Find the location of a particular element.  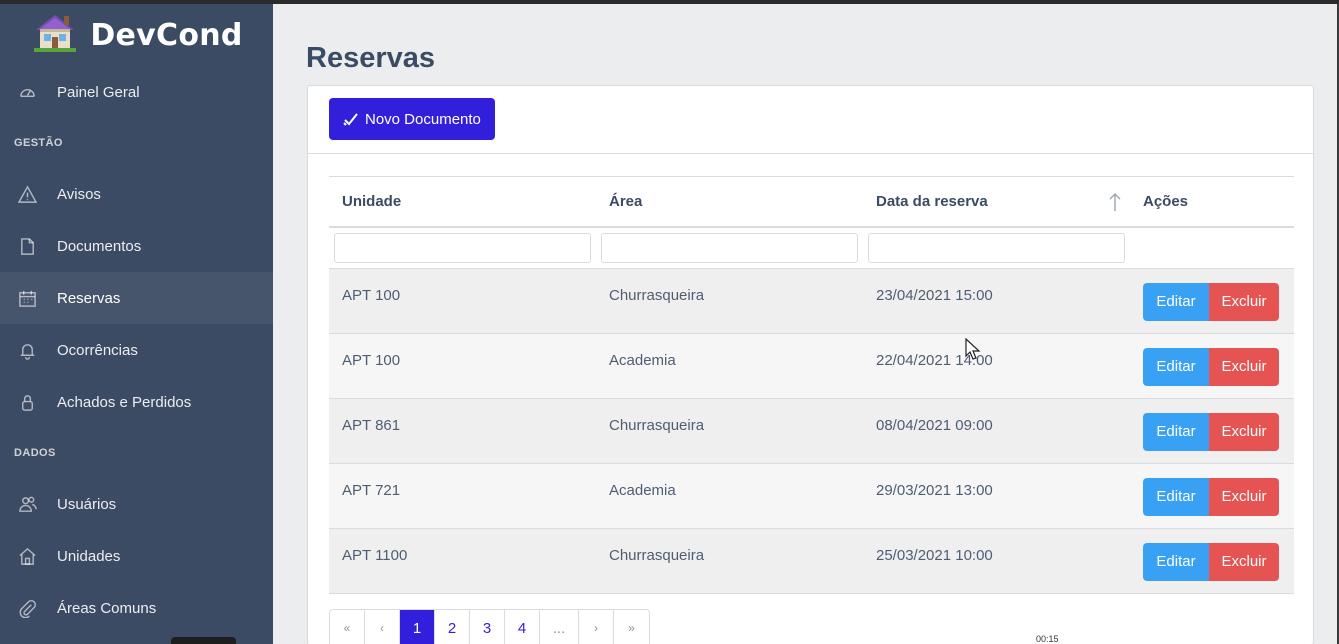

cell-data: 25/03/2021 10:00 is located at coordinates (996, 561).